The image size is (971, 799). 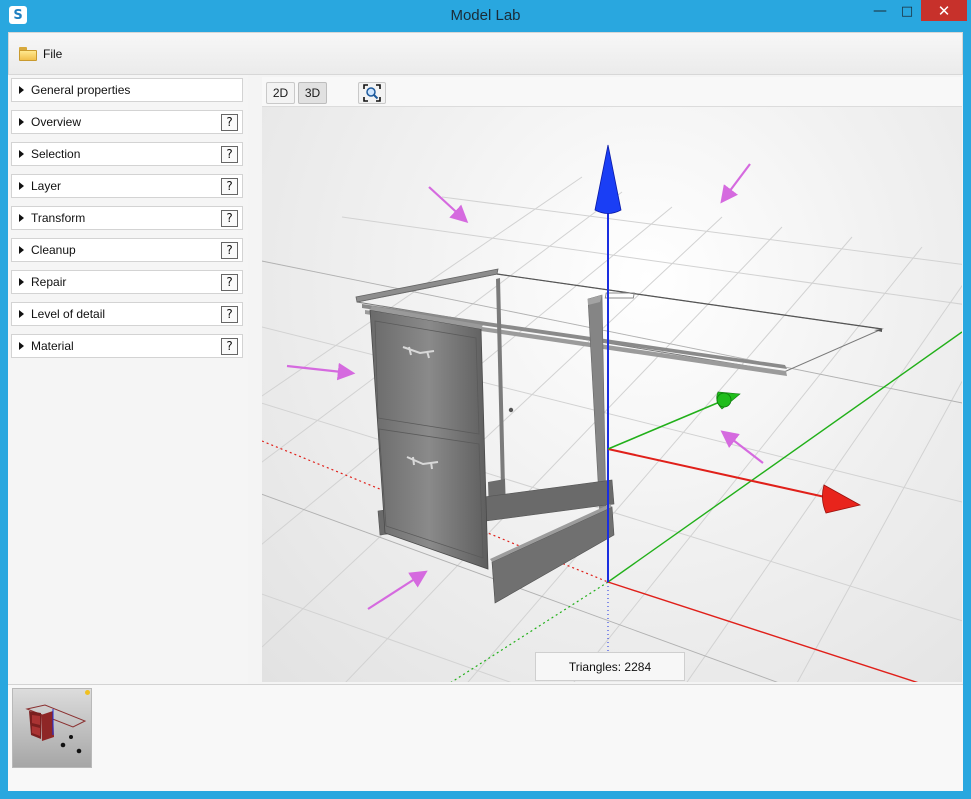 I want to click on panel-item-label: Overview, so click(x=56, y=122).